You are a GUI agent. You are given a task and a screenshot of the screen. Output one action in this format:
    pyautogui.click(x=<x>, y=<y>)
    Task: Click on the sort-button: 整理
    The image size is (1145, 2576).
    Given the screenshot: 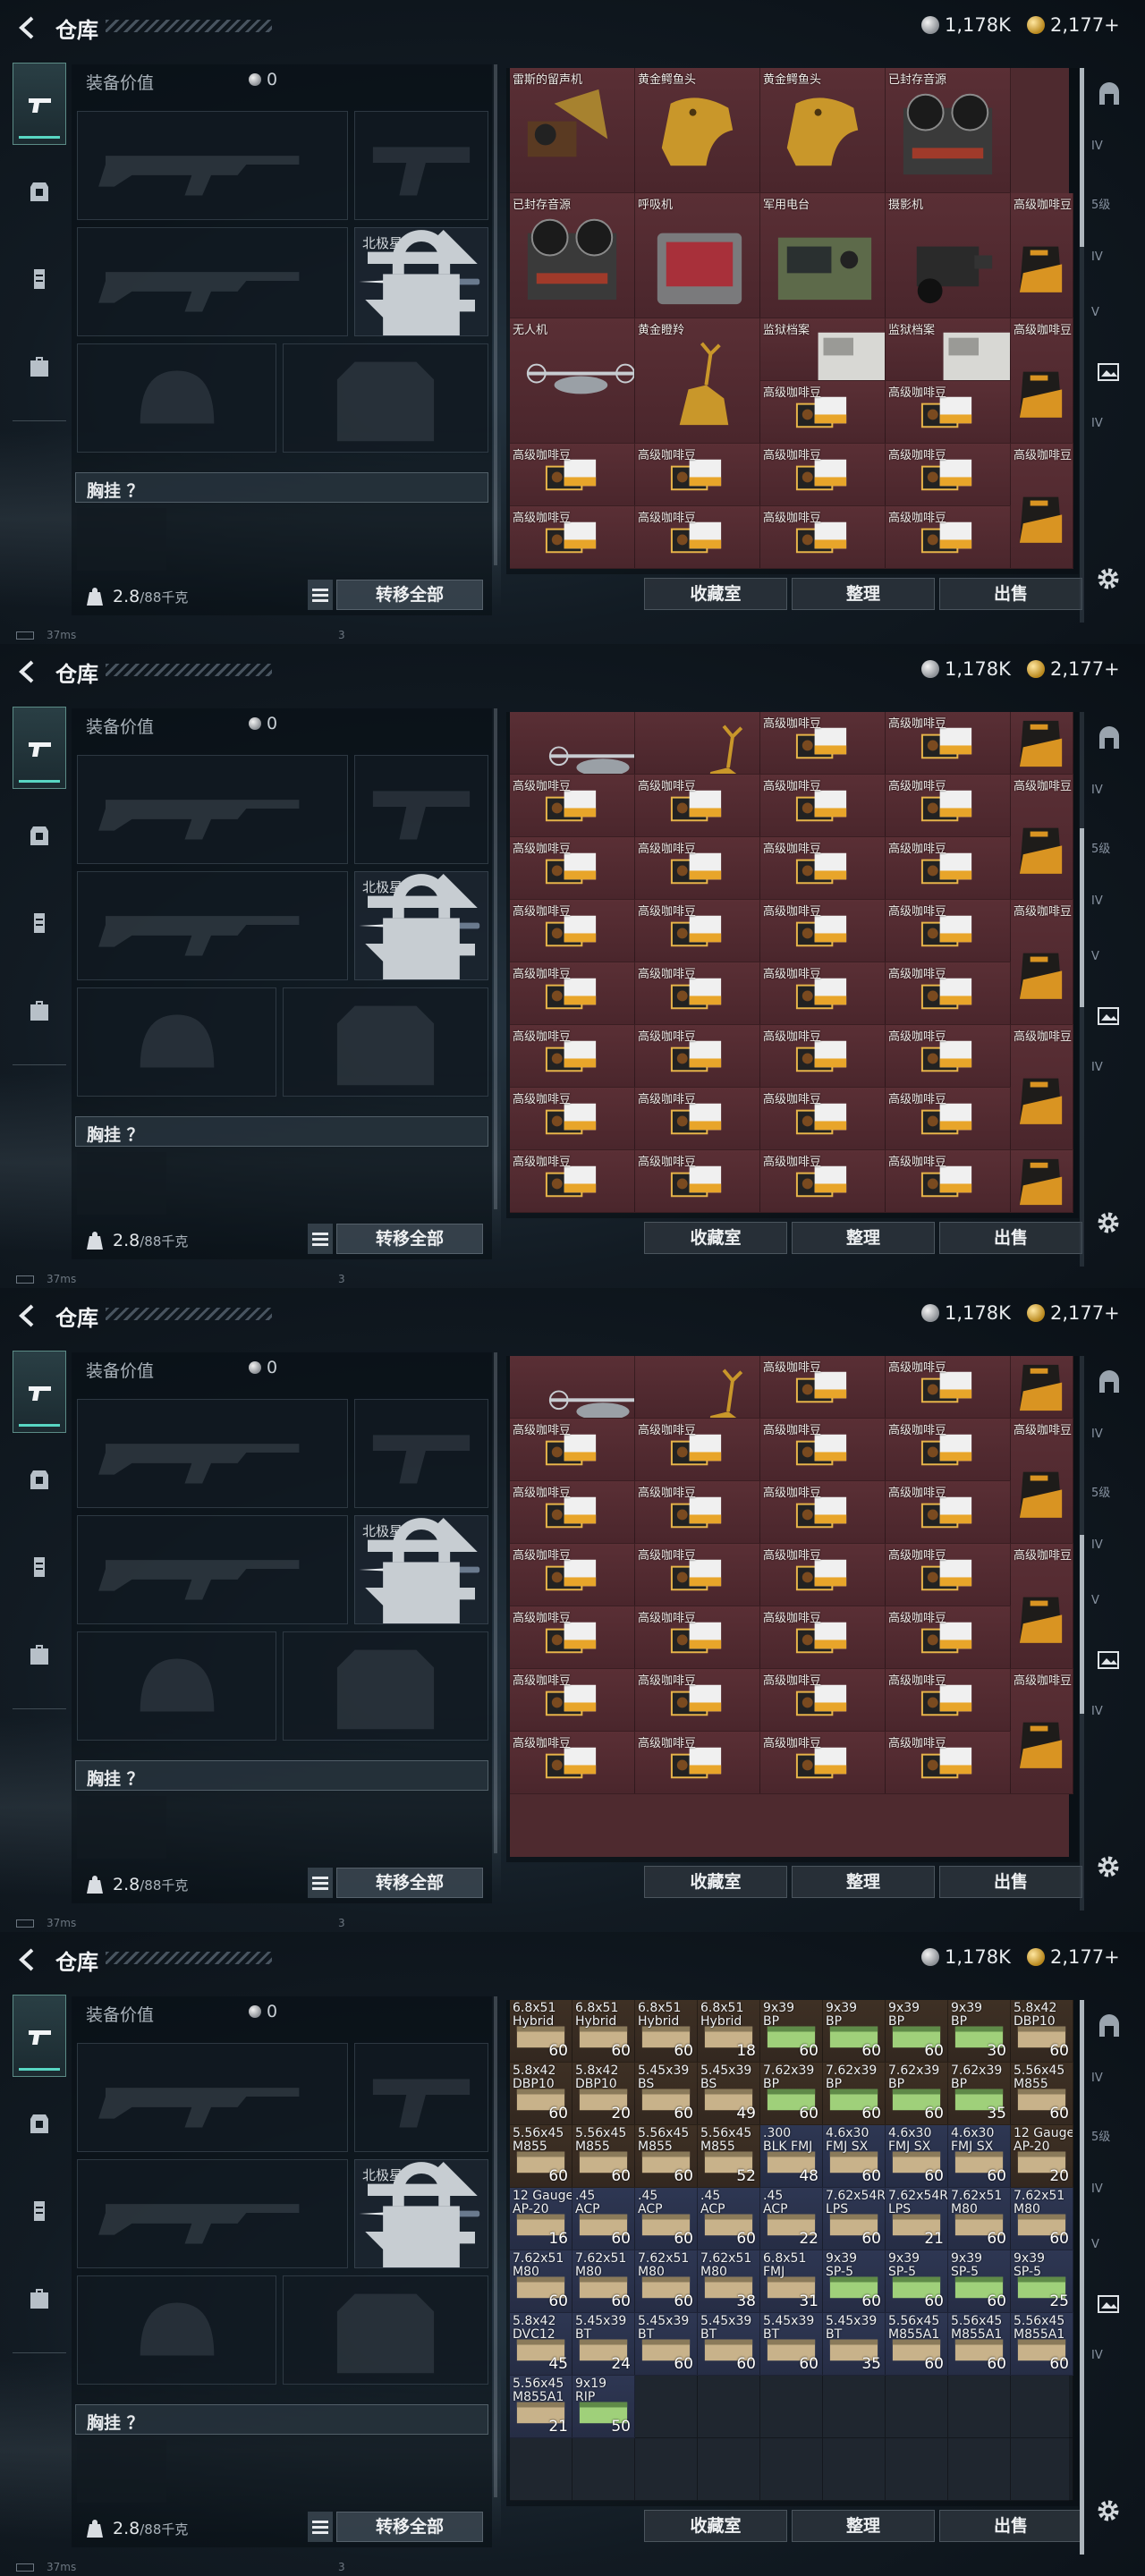 What is the action you would take?
    pyautogui.click(x=863, y=2526)
    